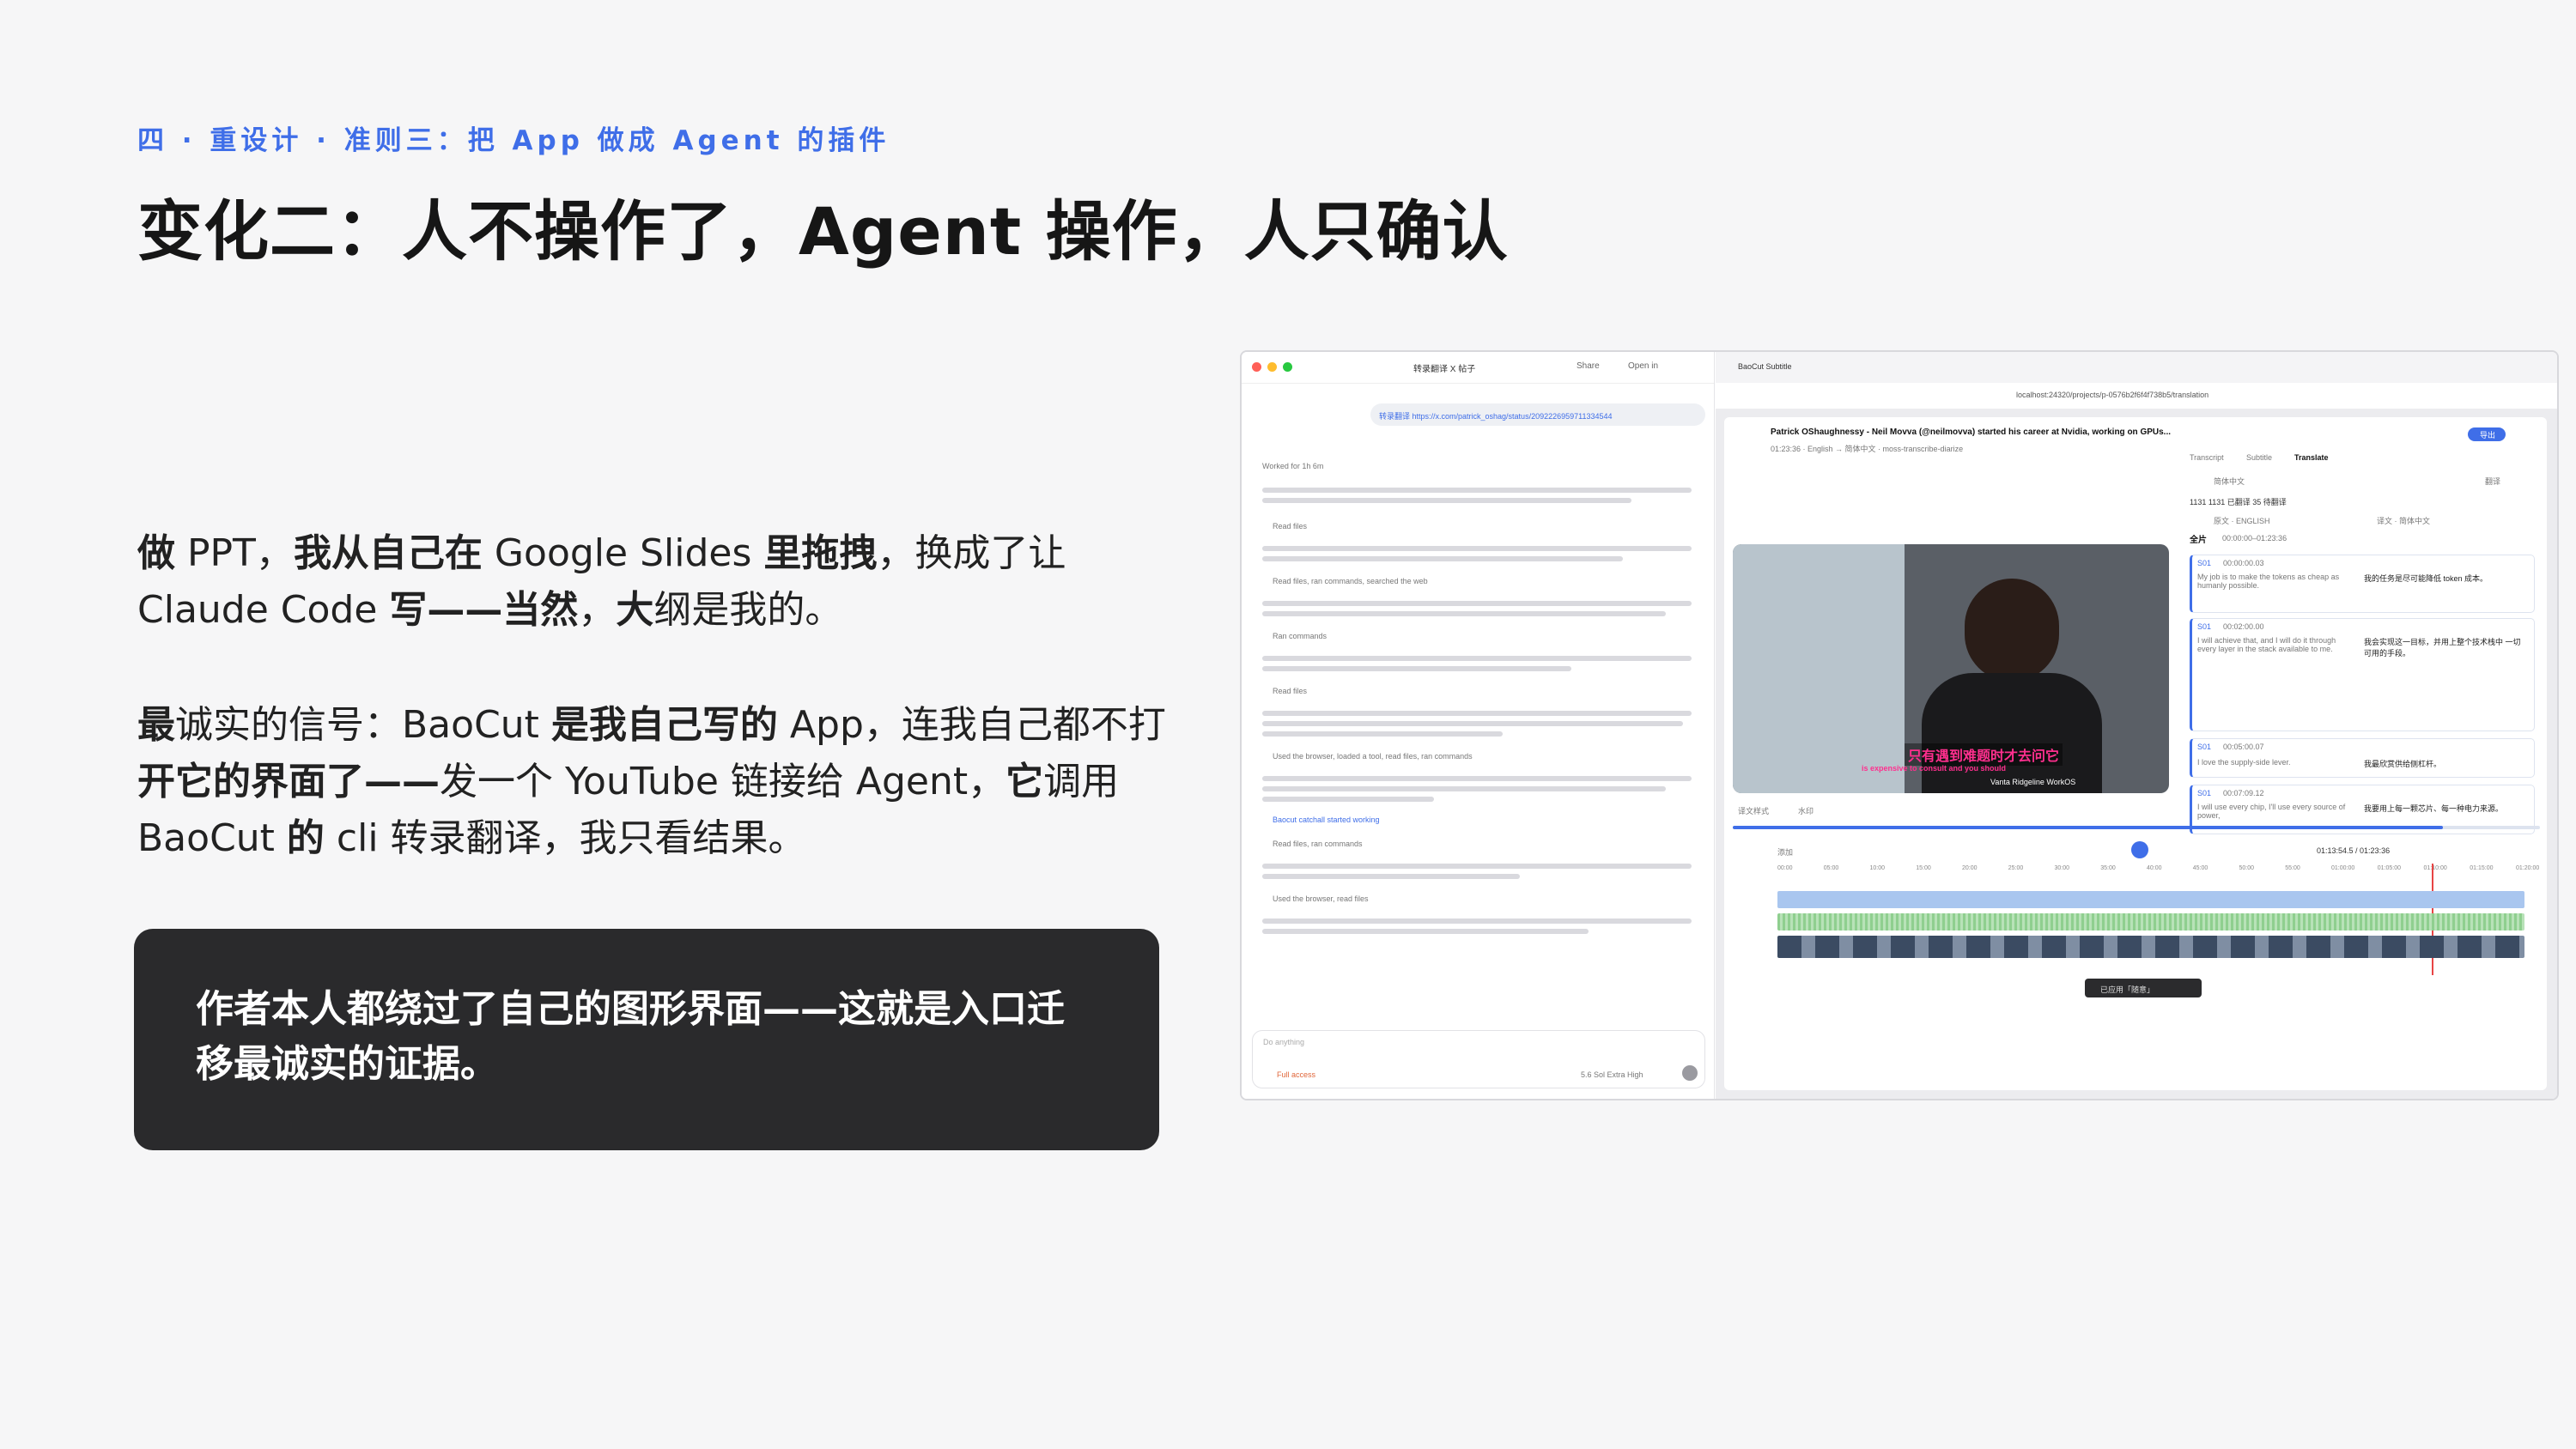  I want to click on translate-stats: 1131 1131 已翻译 35 待翻译, so click(2238, 502).